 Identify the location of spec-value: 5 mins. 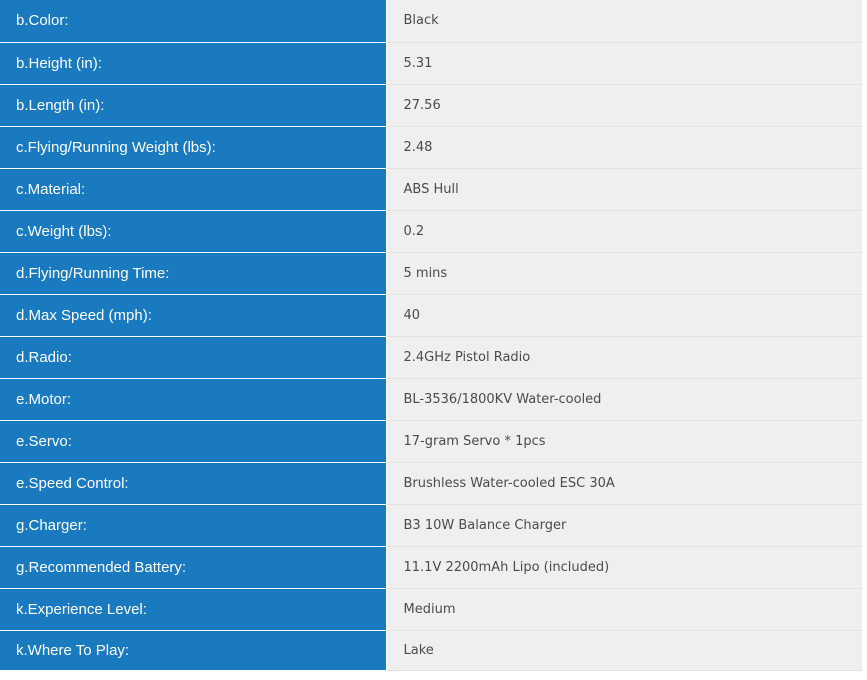
(624, 273).